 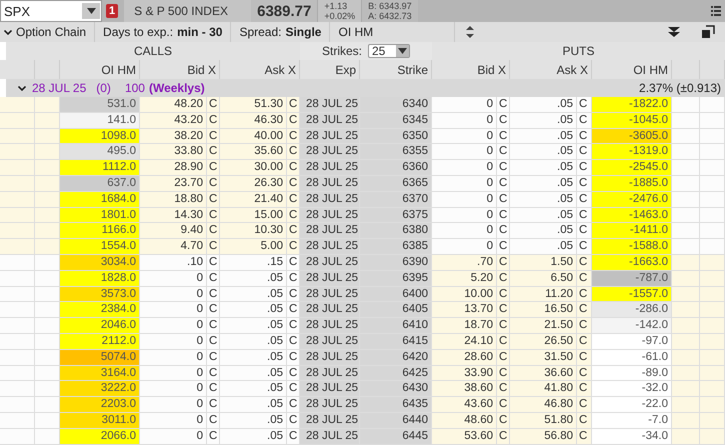 I want to click on table-cell: 6415, so click(x=396, y=342).